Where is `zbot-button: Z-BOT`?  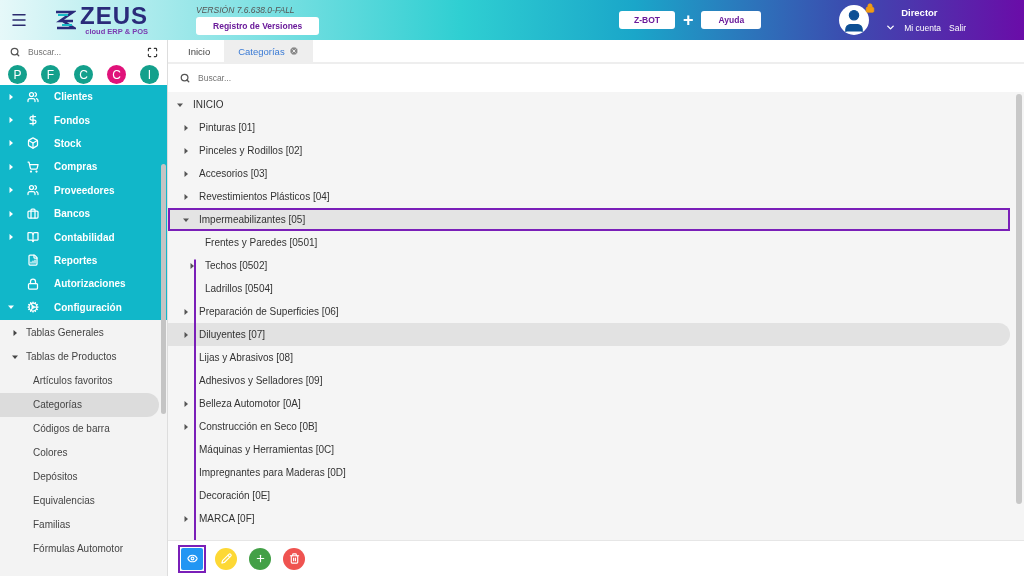
zbot-button: Z-BOT is located at coordinates (646, 20).